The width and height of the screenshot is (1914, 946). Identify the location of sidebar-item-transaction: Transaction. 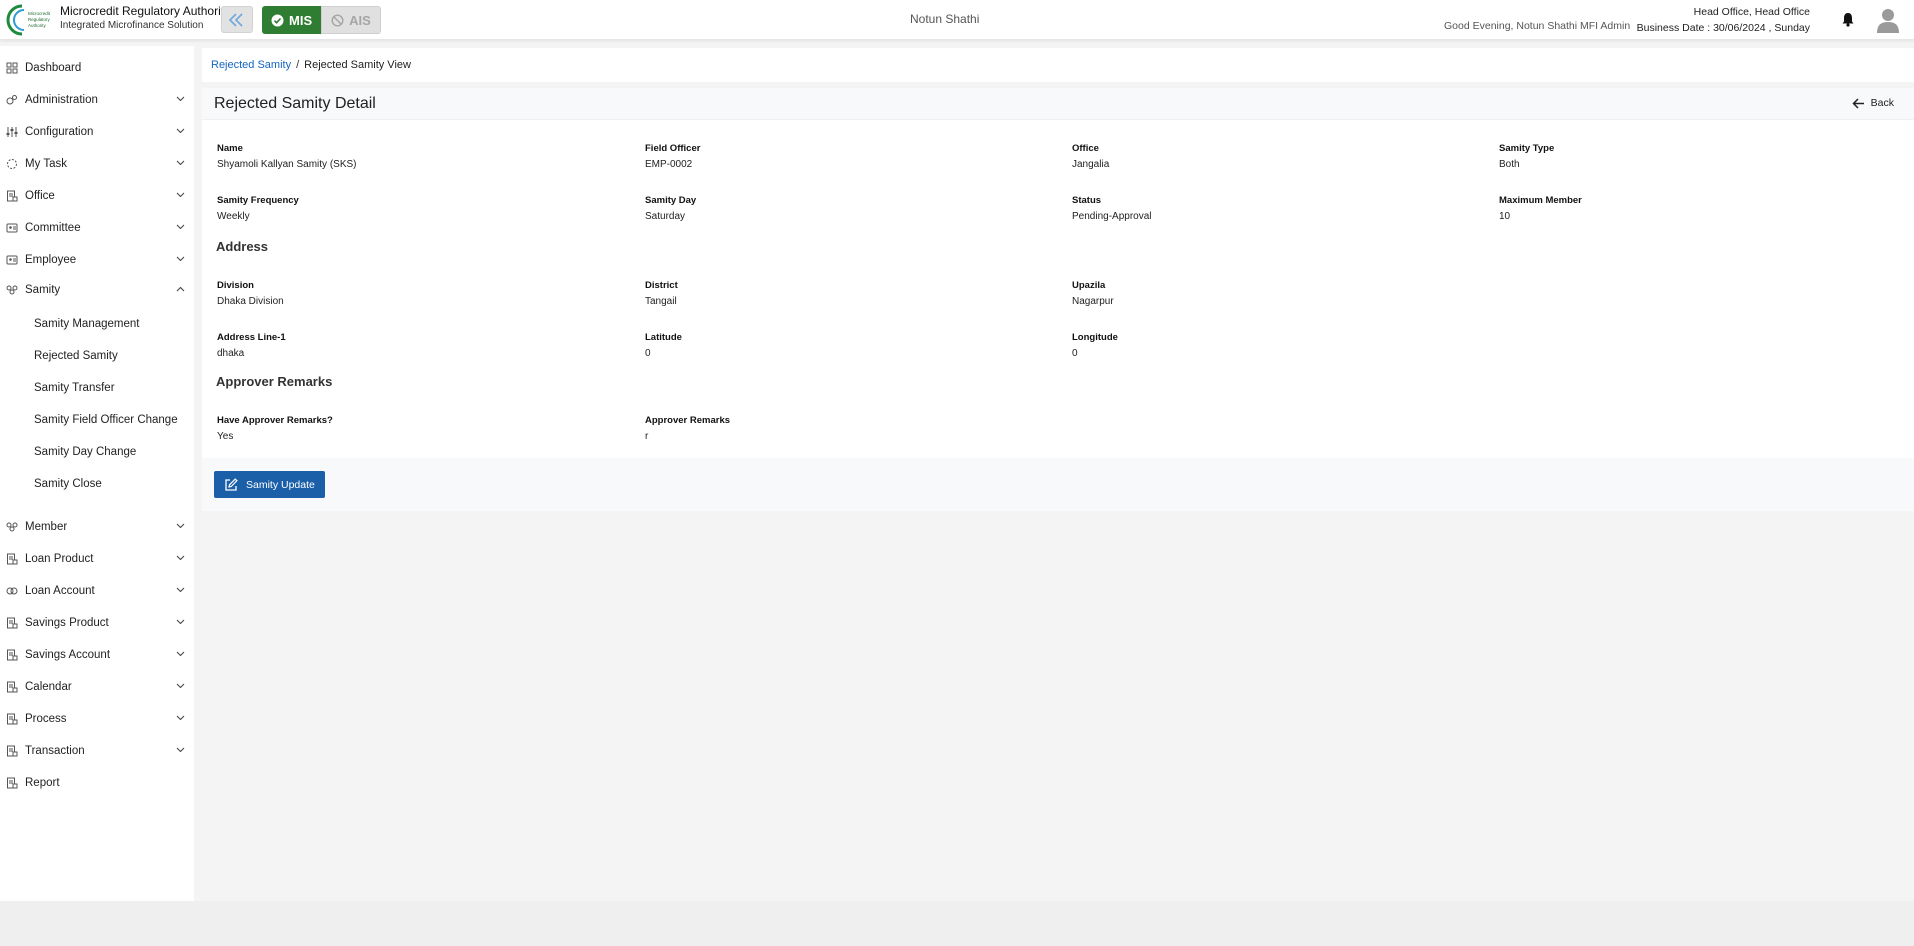
(97, 751).